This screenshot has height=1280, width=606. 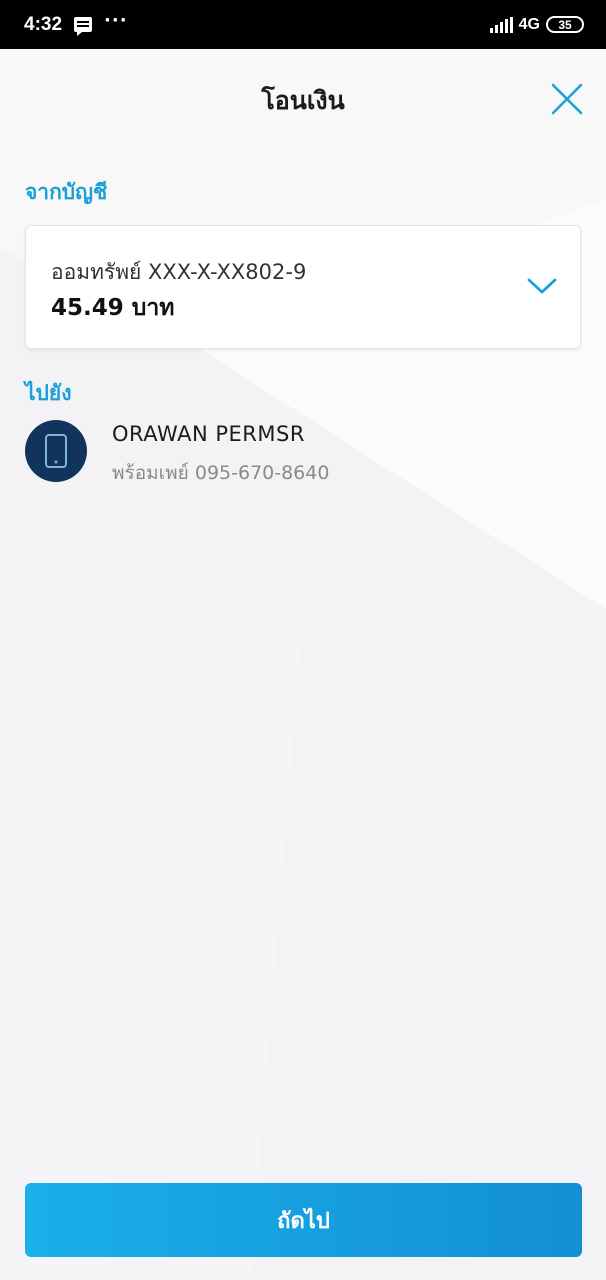 What do you see at coordinates (303, 455) in the screenshot?
I see `recipient-item: ORAWAN PERMSR พร้อมเพย์ 095-670-8640` at bounding box center [303, 455].